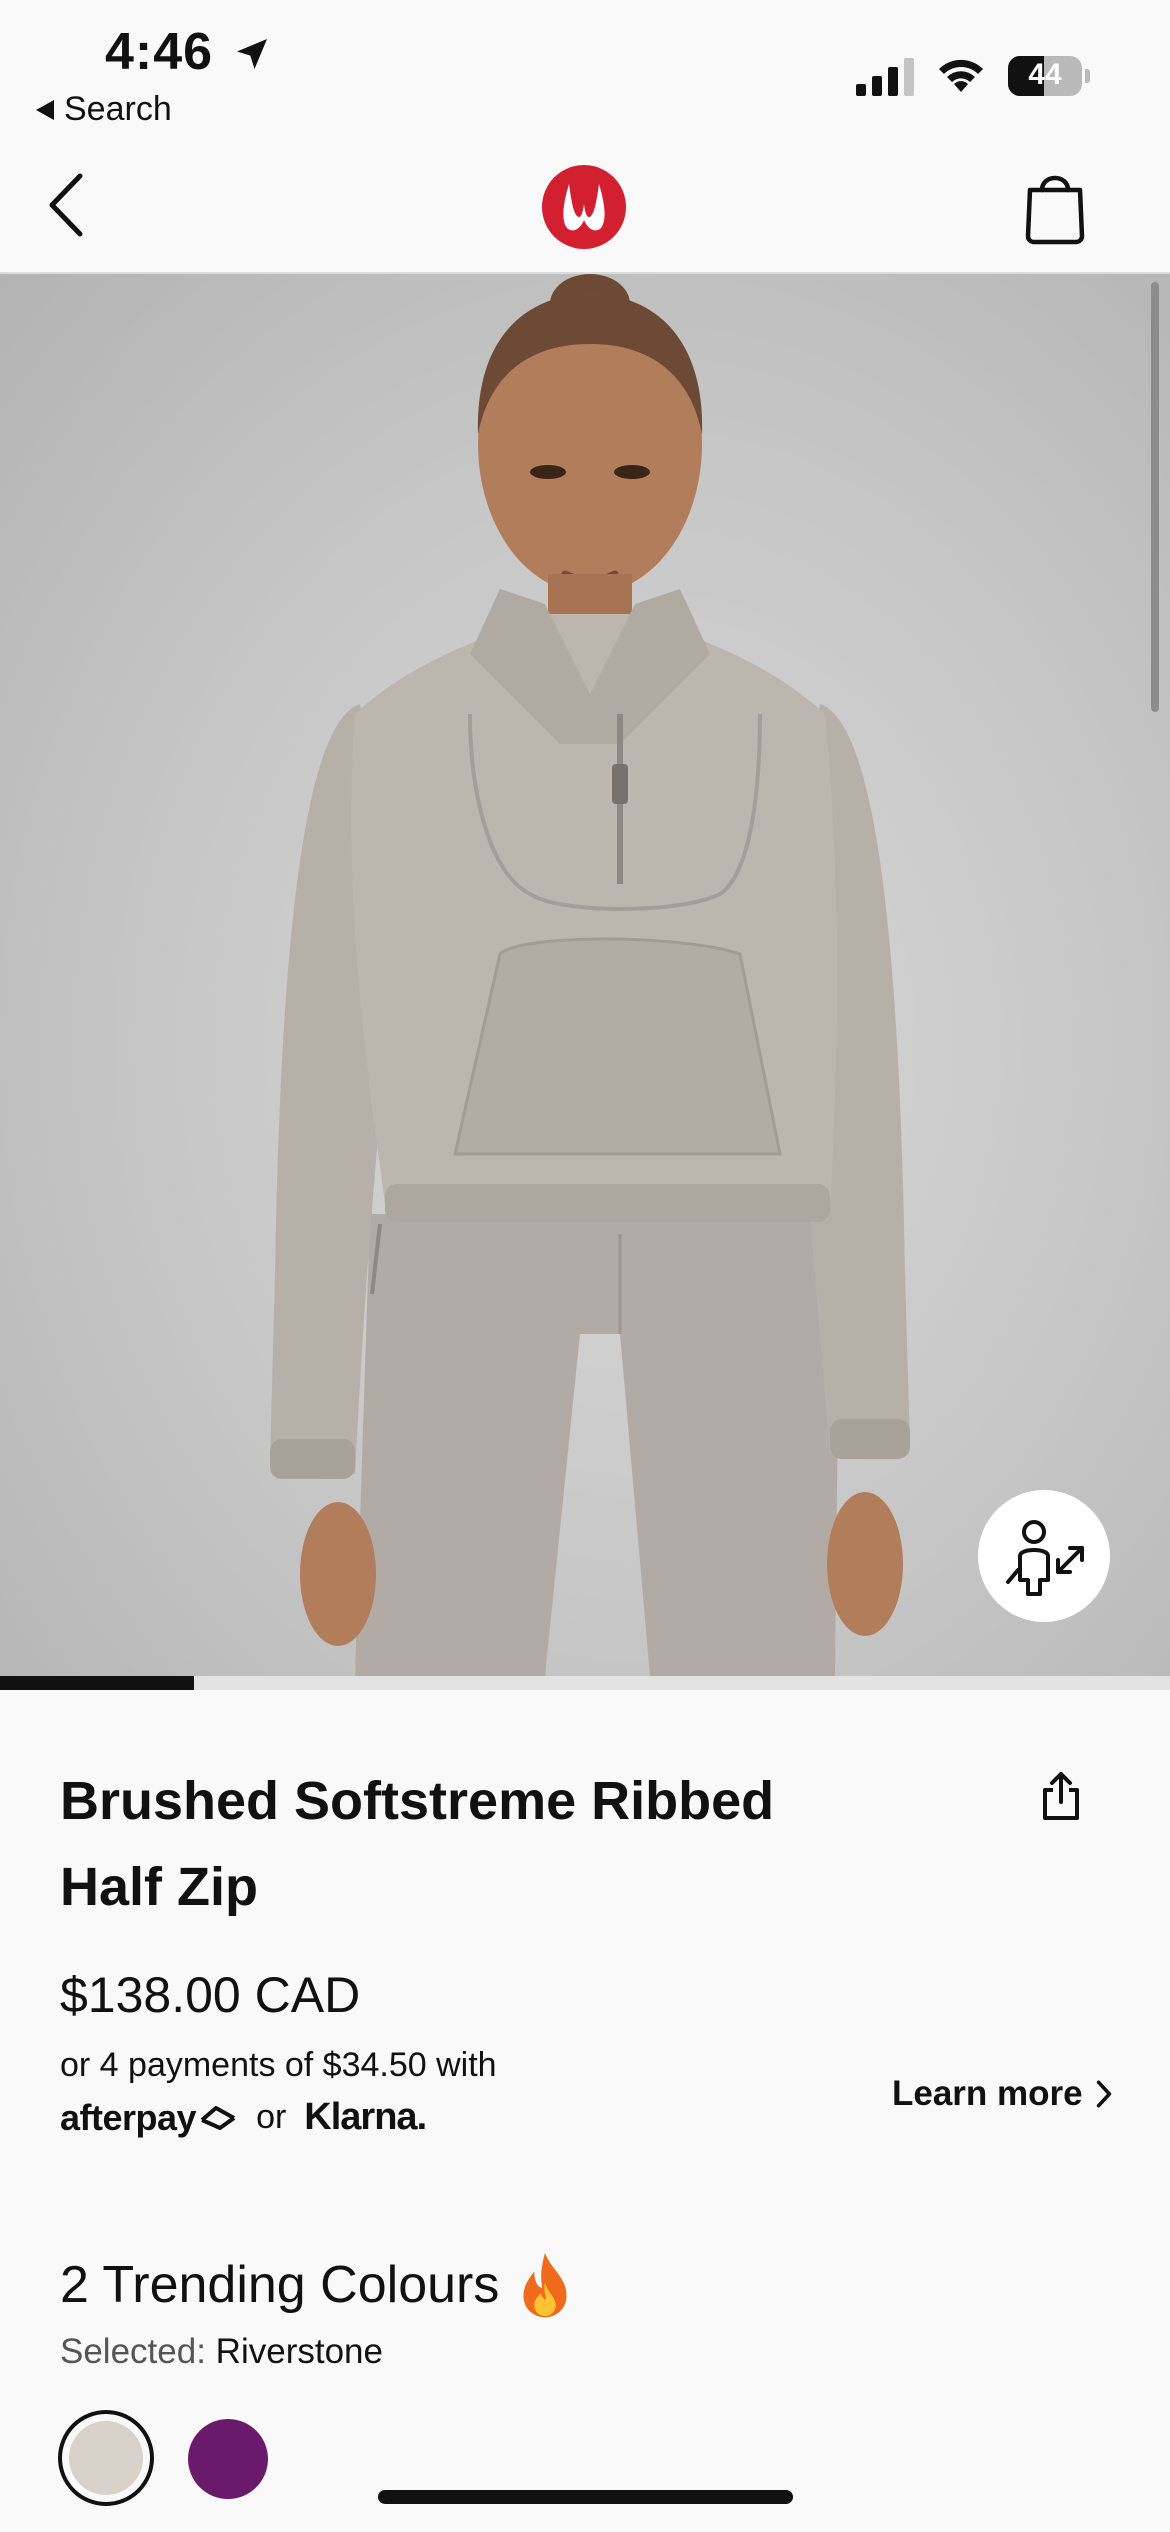 The height and width of the screenshot is (2532, 1170). What do you see at coordinates (885, 77) in the screenshot?
I see `cellular-signal-icon` at bounding box center [885, 77].